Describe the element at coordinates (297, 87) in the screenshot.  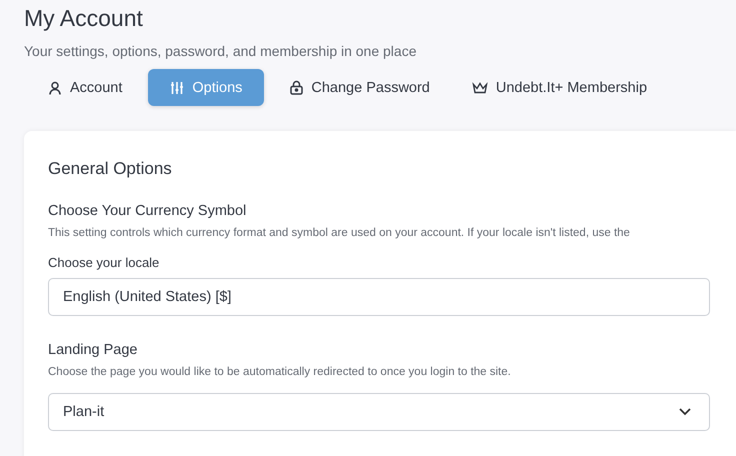
I see `lock-icon` at that location.